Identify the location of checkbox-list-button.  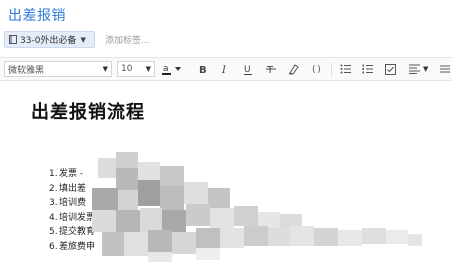
(390, 69).